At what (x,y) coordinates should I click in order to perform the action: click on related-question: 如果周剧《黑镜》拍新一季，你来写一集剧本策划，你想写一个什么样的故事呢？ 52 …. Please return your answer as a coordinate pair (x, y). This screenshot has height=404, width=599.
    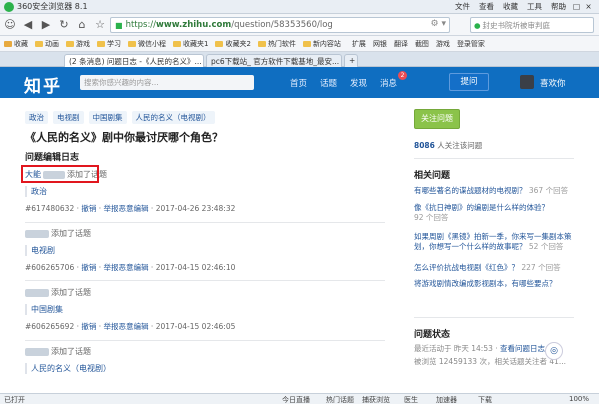
    Looking at the image, I should click on (494, 242).